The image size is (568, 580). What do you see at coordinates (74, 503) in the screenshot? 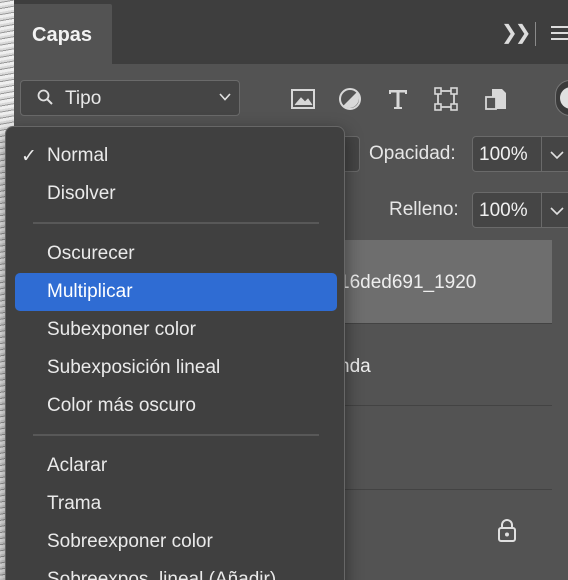
I see `menu-item-label: Trama` at bounding box center [74, 503].